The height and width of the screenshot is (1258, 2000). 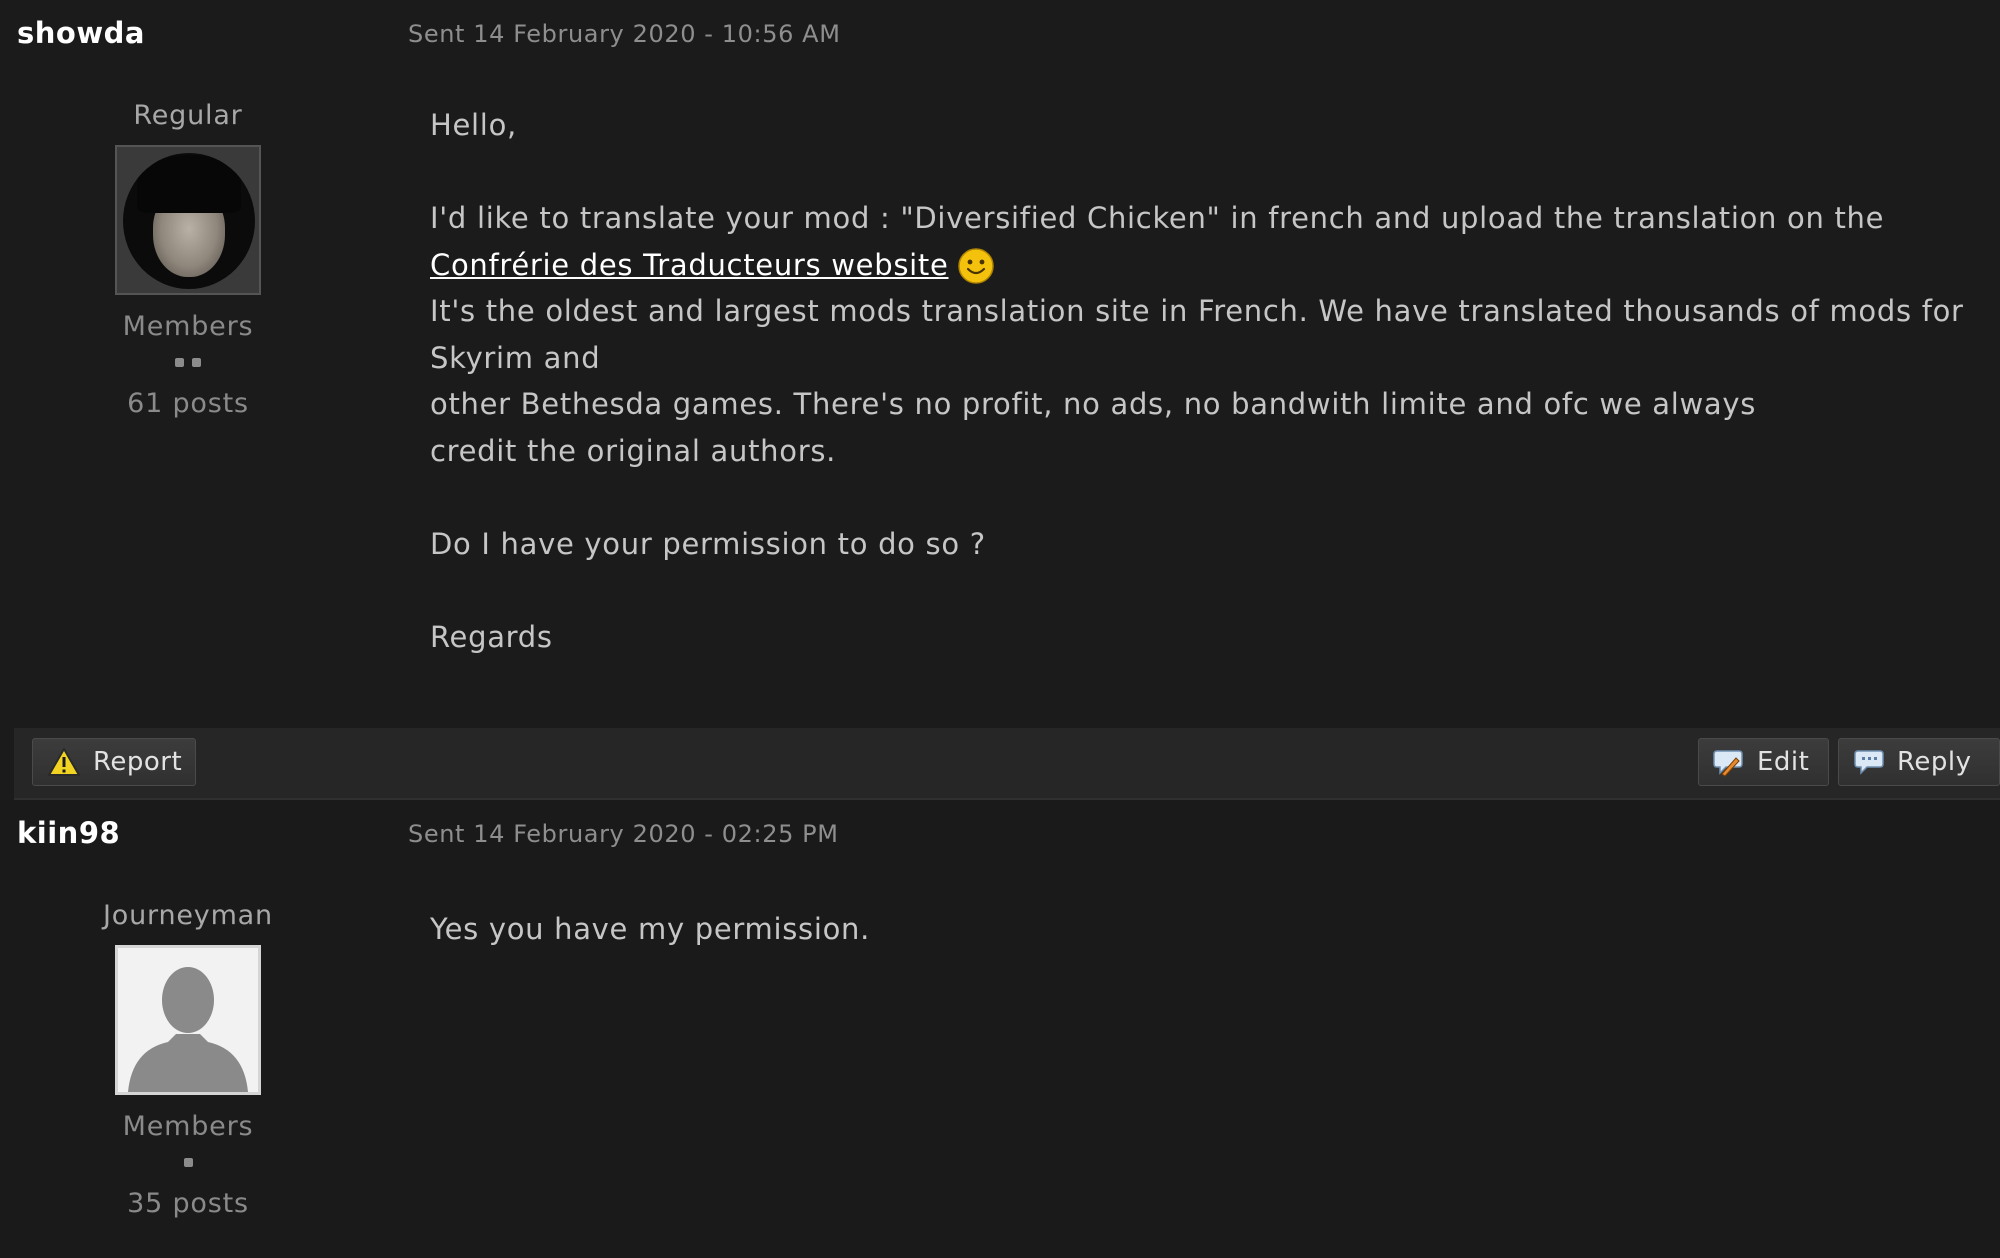 I want to click on reply-button: Reply, so click(x=1919, y=762).